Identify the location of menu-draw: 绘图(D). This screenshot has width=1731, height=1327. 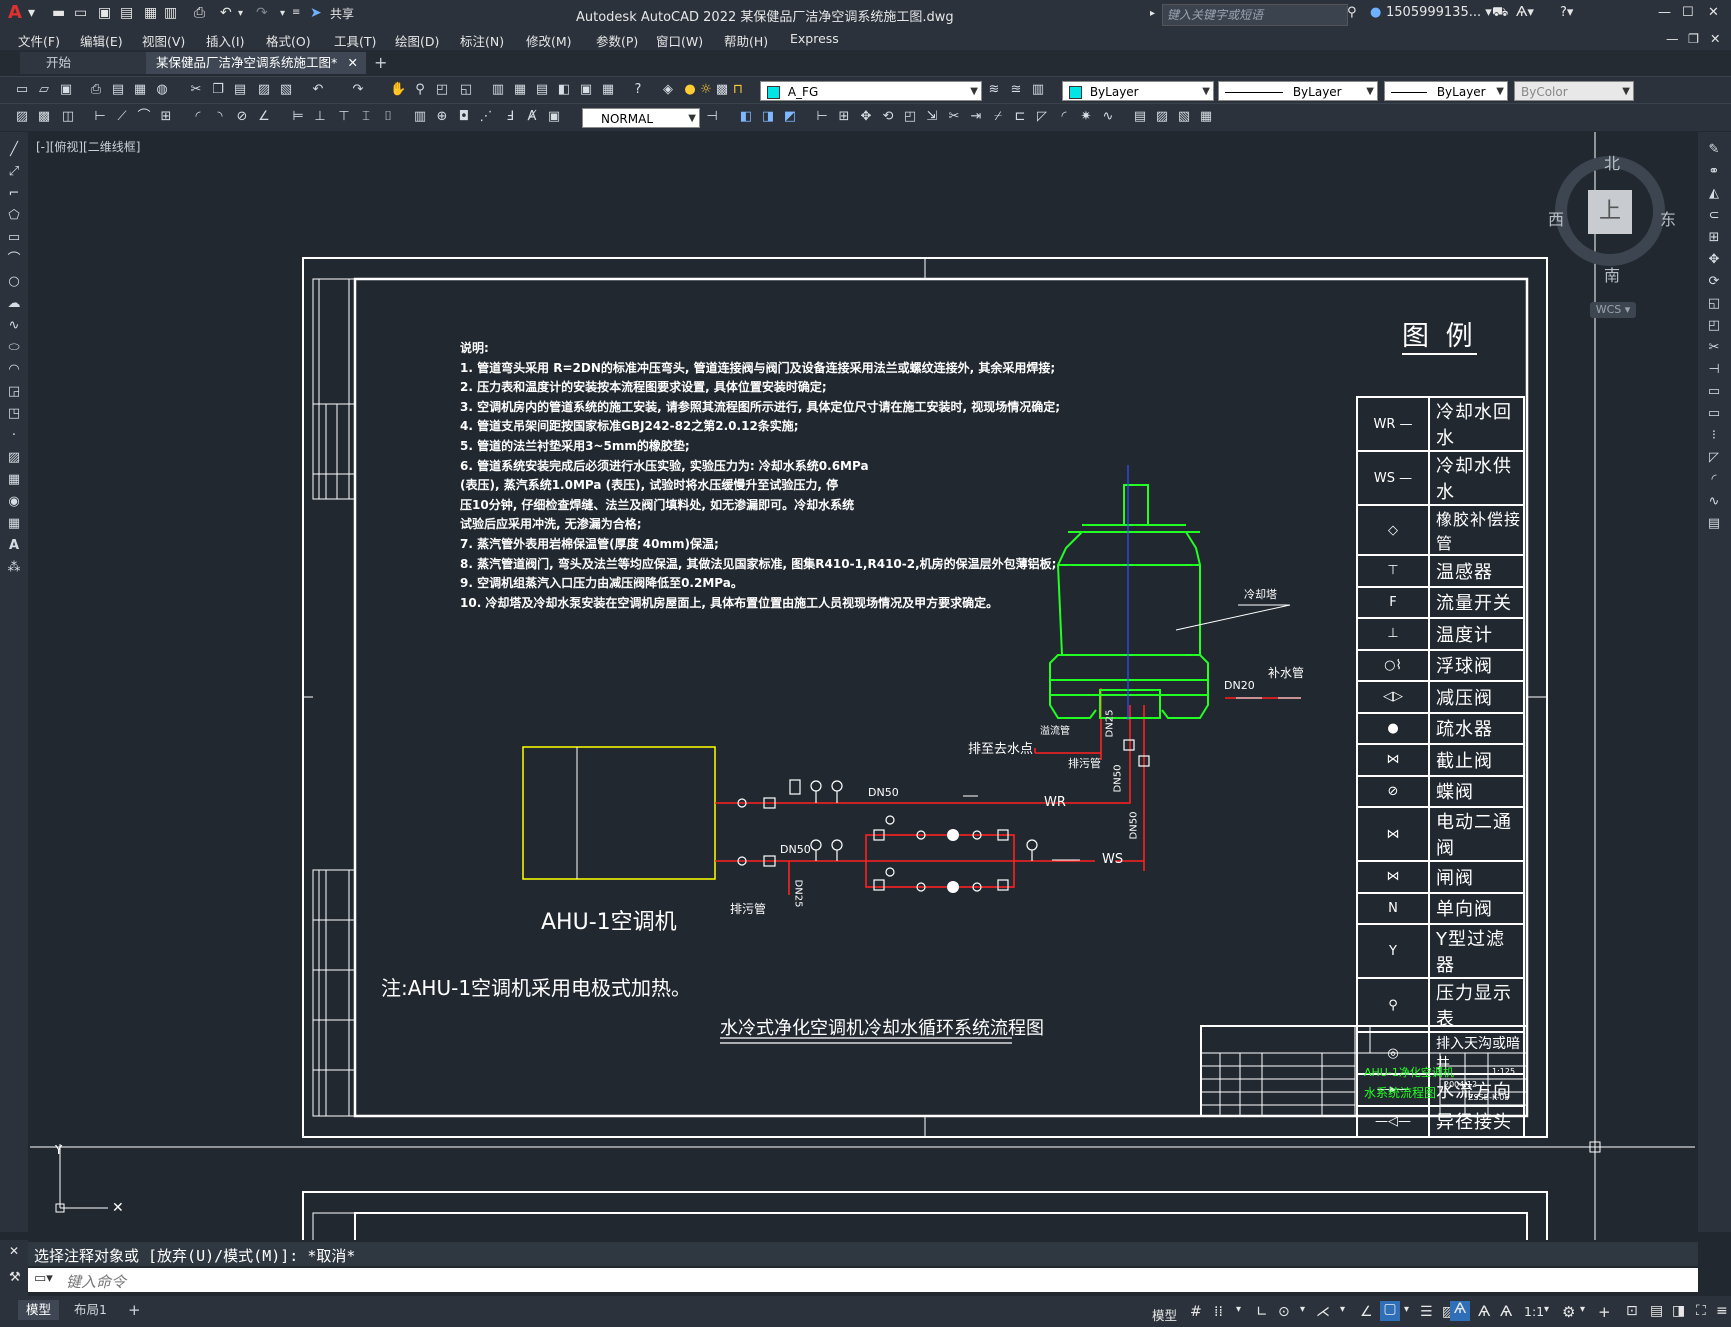
(417, 40).